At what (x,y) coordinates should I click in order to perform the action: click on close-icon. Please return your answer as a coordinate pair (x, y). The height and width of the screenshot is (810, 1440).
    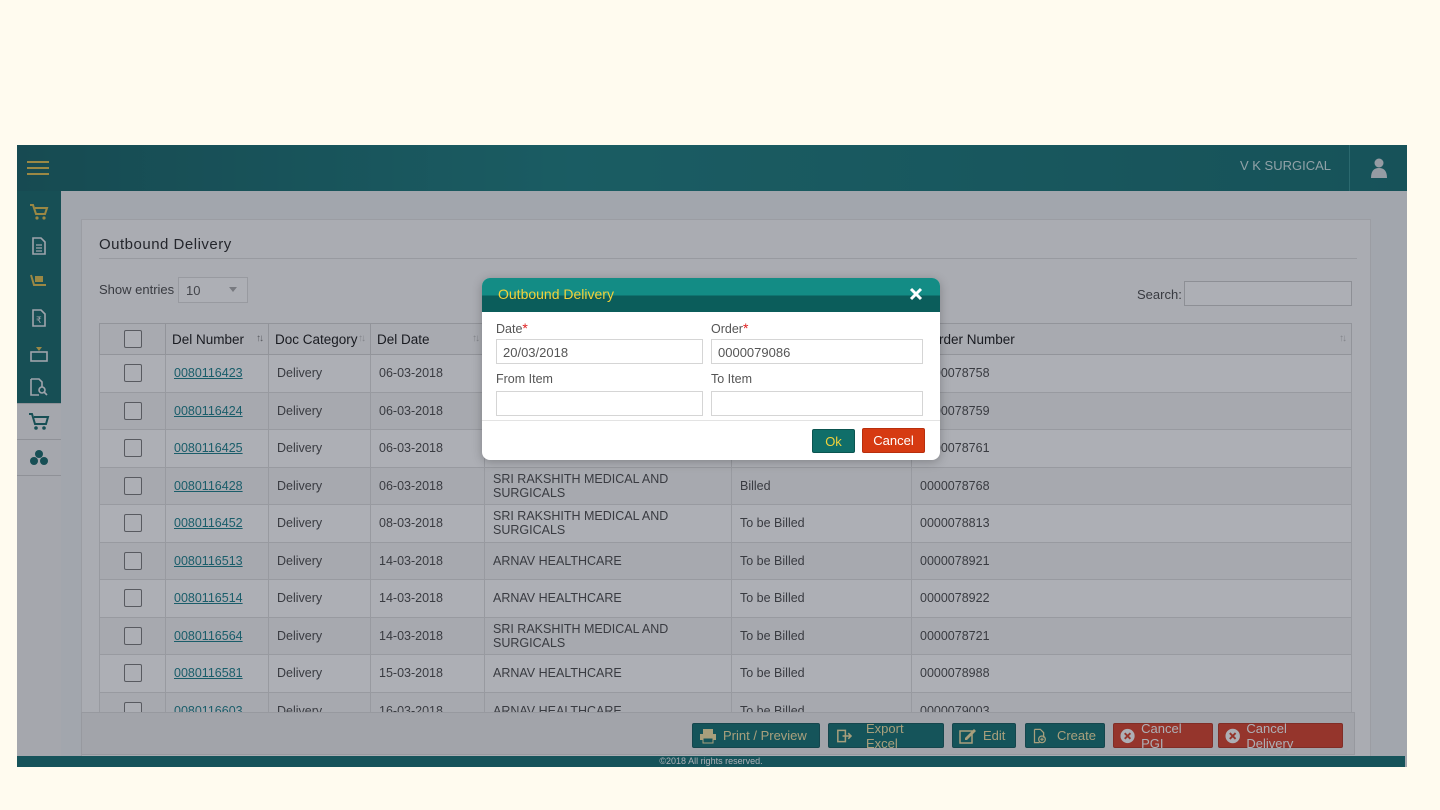
    Looking at the image, I should click on (916, 294).